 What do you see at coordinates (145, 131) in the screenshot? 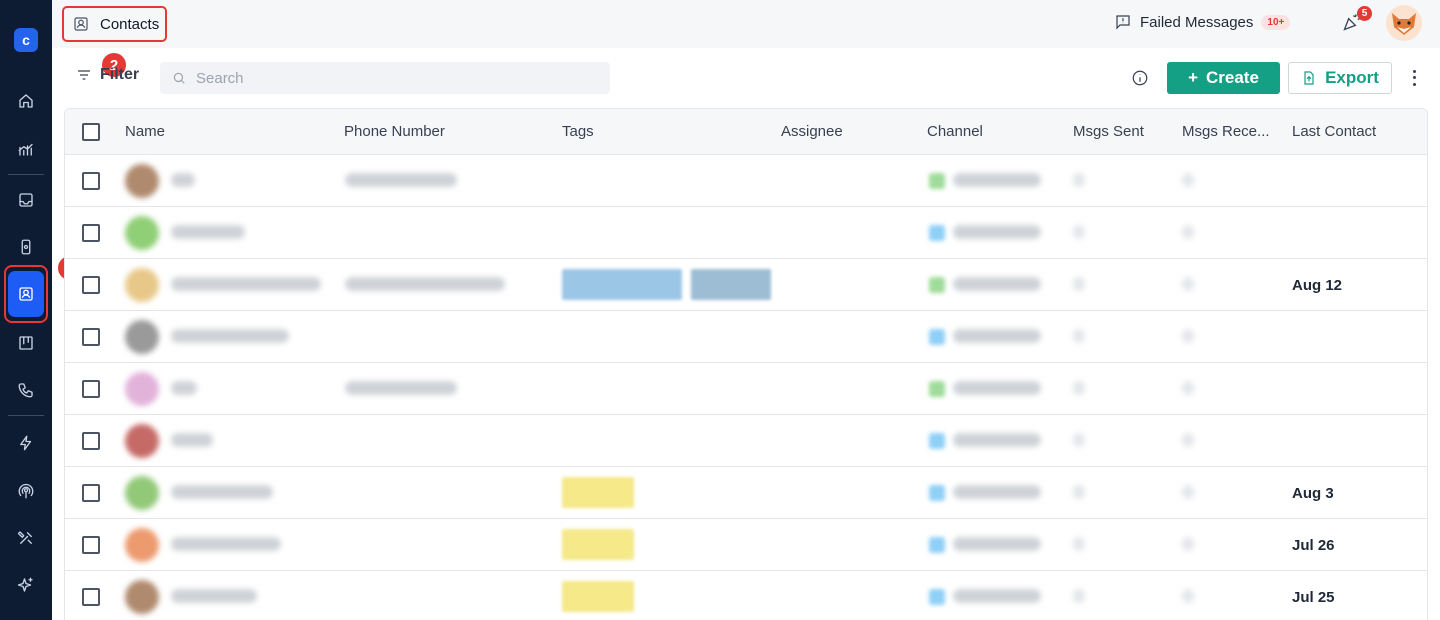
I see `column-header-name: Name` at bounding box center [145, 131].